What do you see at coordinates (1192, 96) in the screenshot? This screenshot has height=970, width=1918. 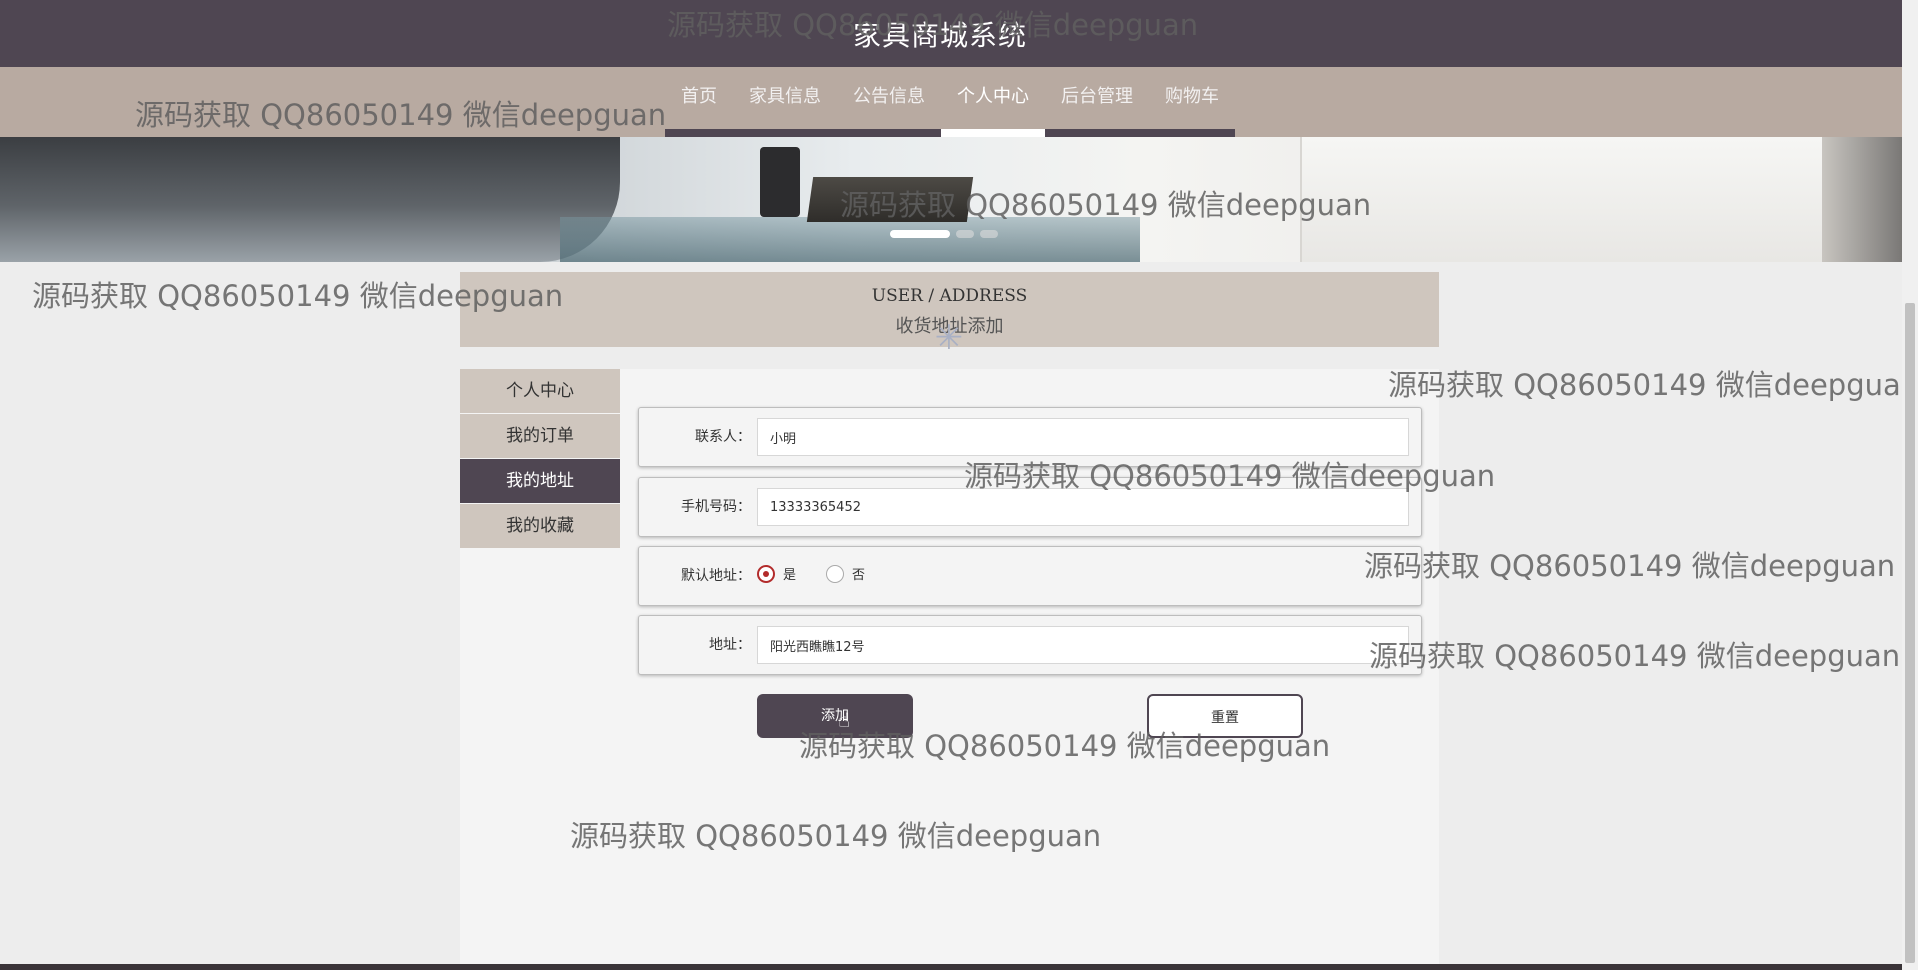 I see `nav-item-label: 购物车` at bounding box center [1192, 96].